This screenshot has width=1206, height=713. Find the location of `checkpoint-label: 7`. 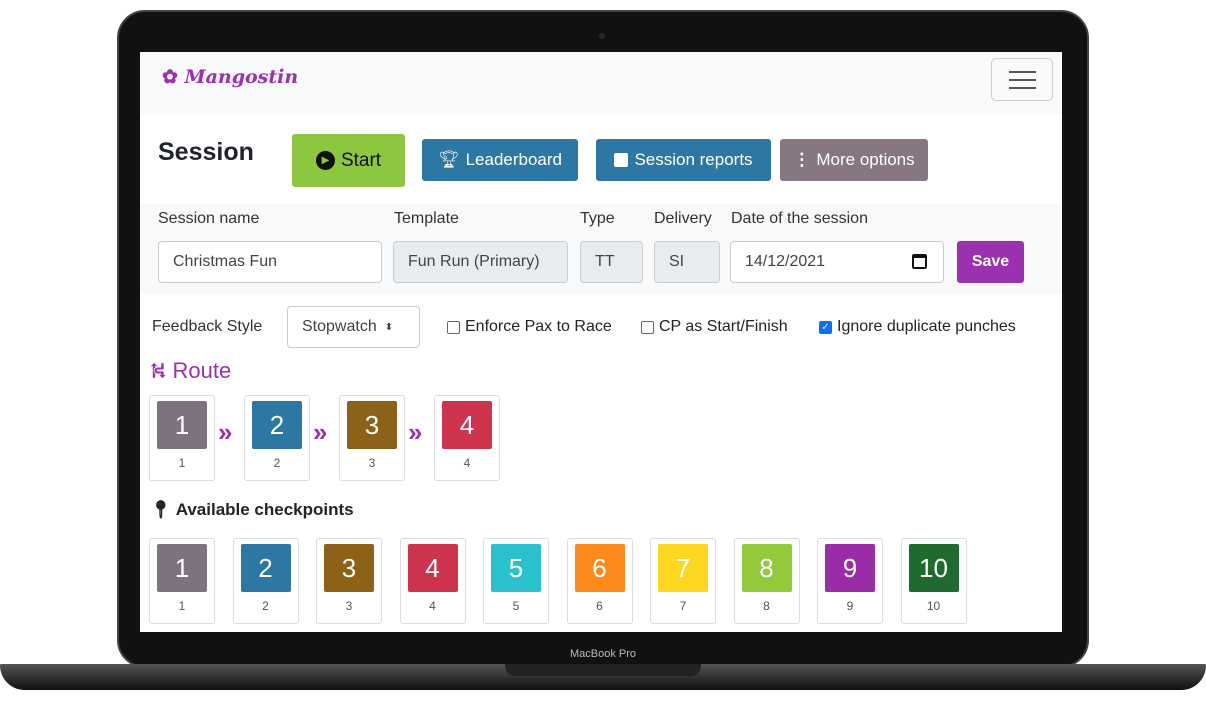

checkpoint-label: 7 is located at coordinates (683, 606).